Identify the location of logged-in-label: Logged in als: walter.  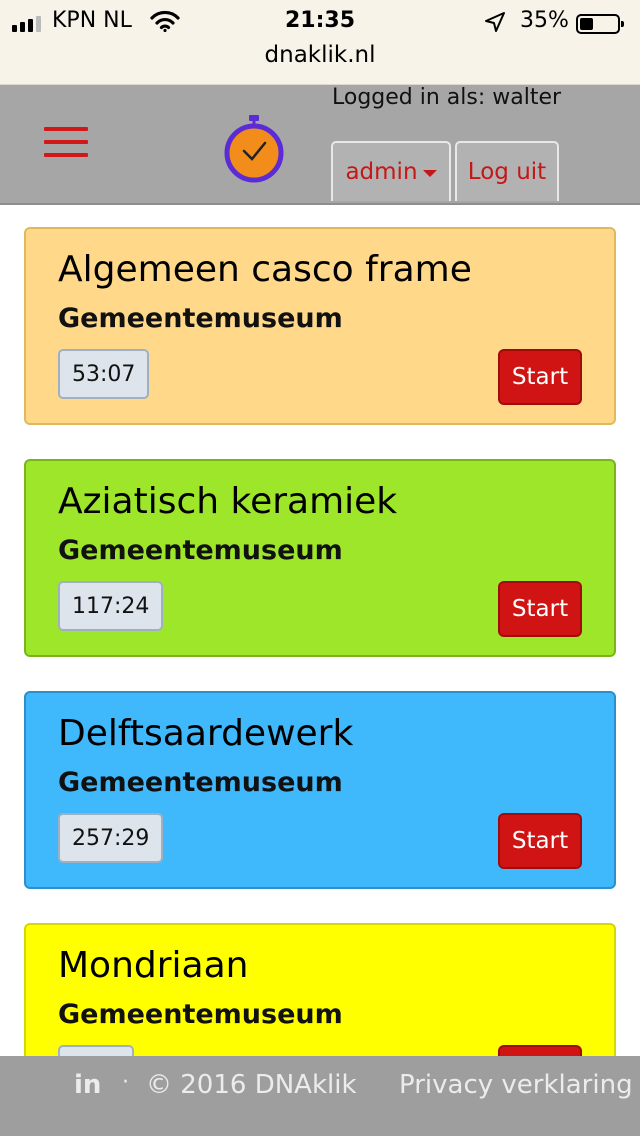
(447, 97).